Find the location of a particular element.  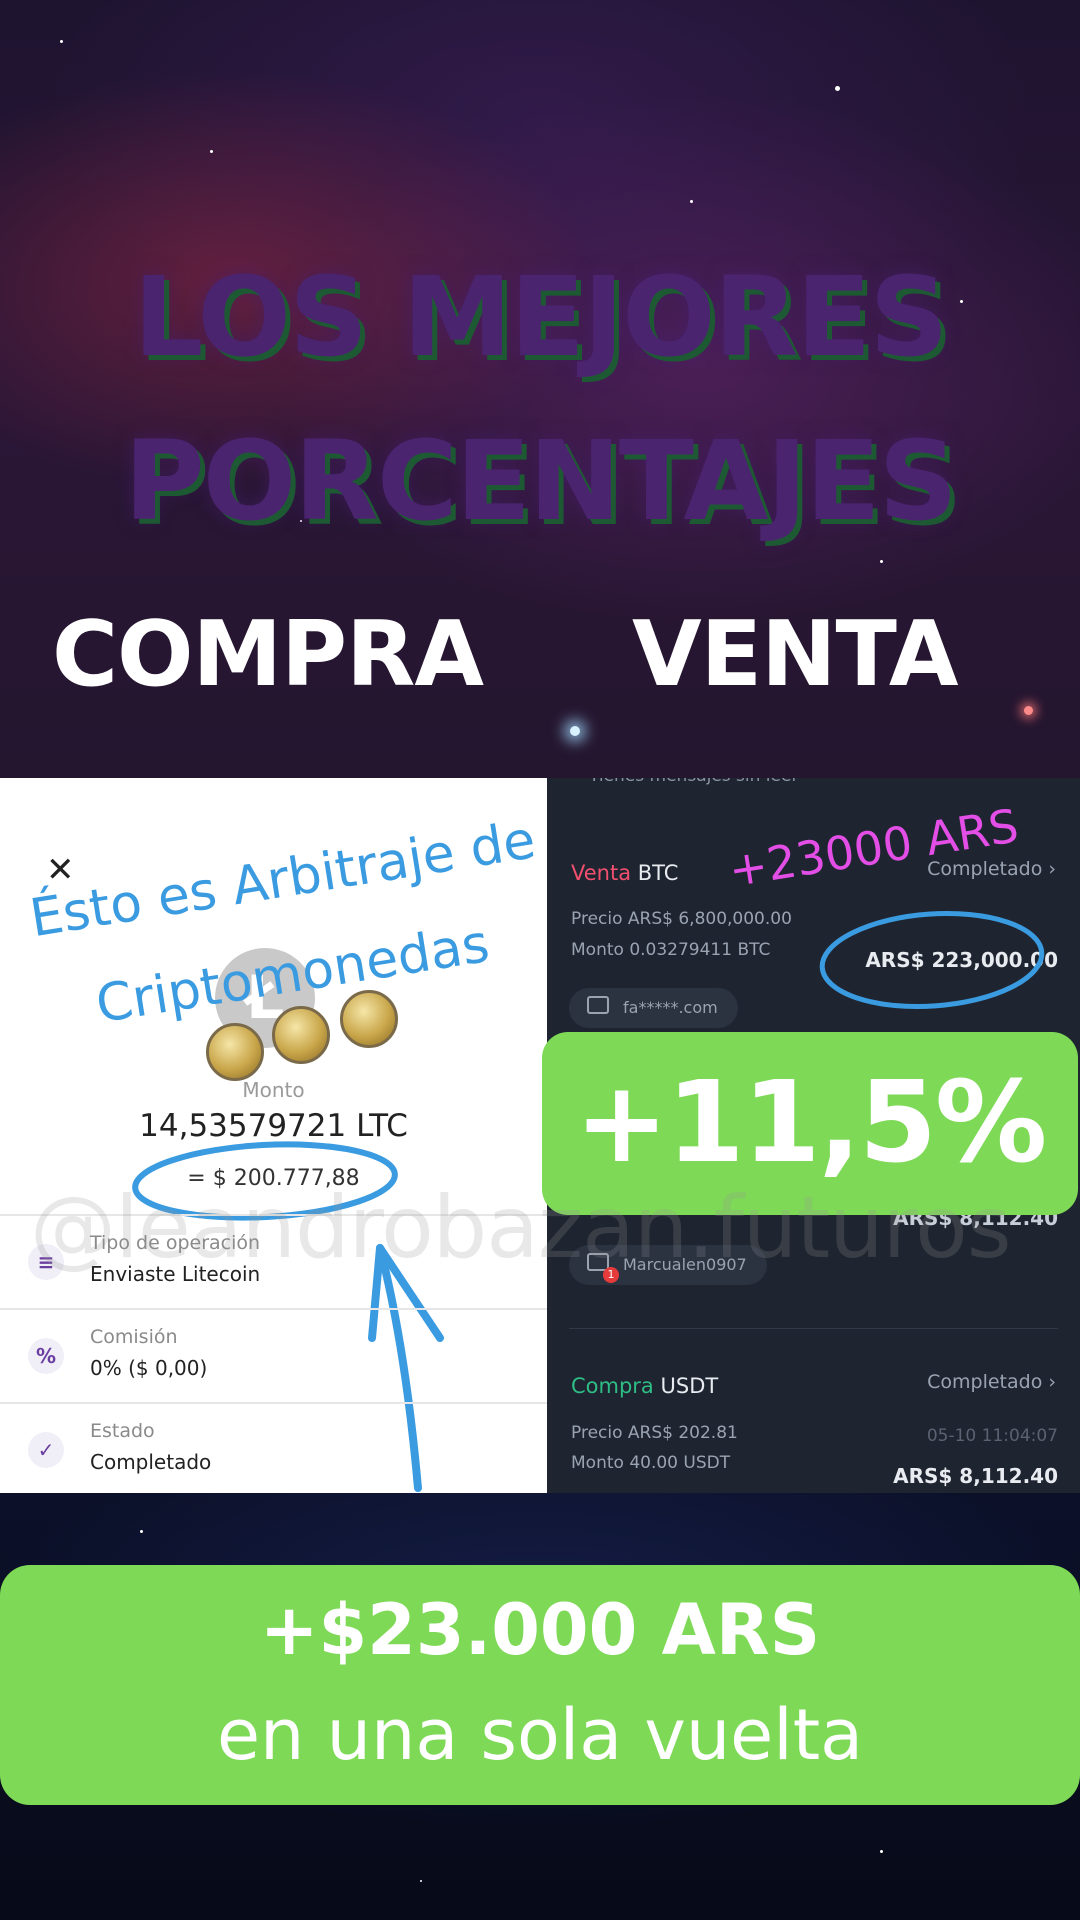

divider is located at coordinates (813, 1328).